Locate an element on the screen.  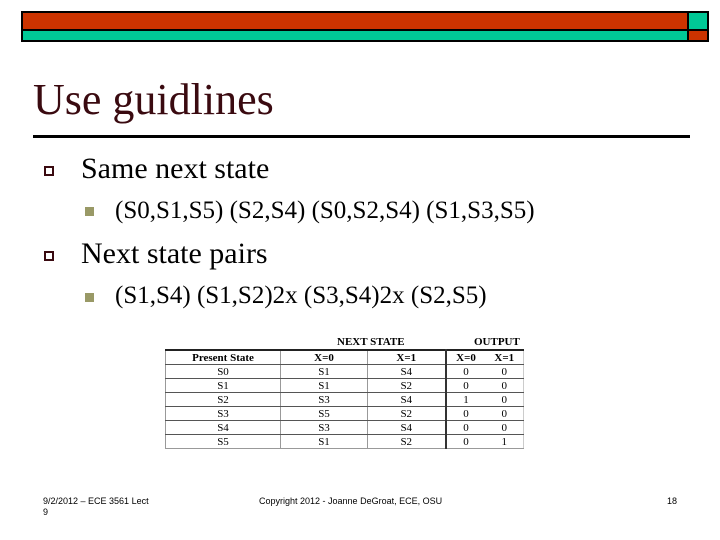
title-underline is located at coordinates (361, 136).